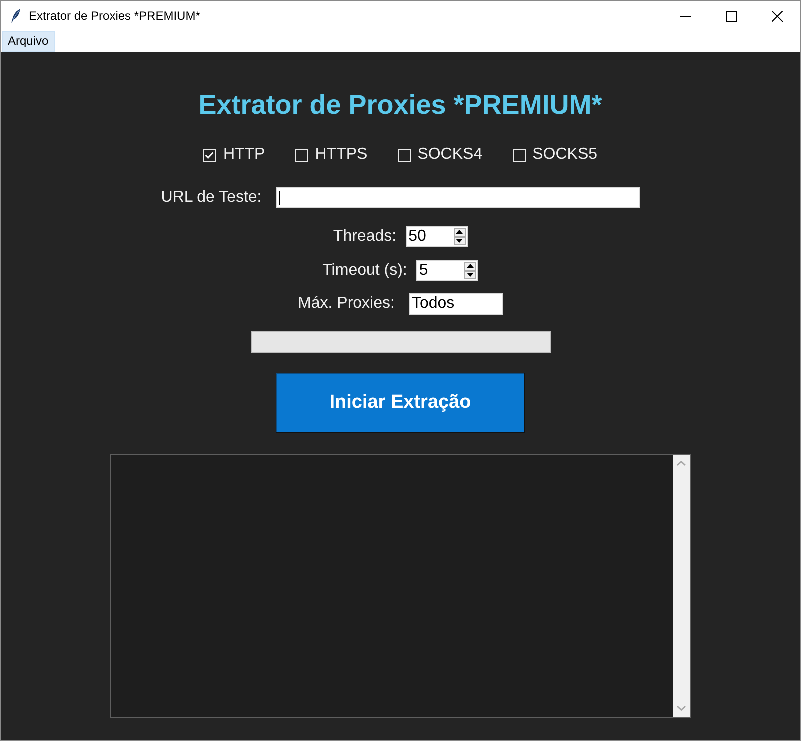 Image resolution: width=801 pixels, height=741 pixels. Describe the element at coordinates (365, 236) in the screenshot. I see `field-label: Threads:` at that location.